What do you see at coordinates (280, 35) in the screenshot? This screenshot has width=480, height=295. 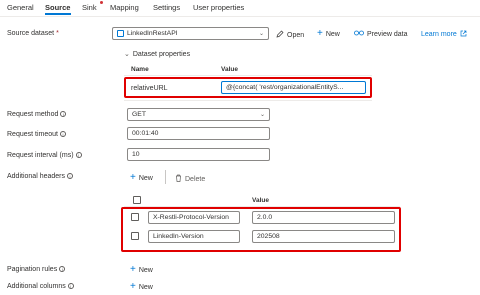 I see `pencil-icon` at bounding box center [280, 35].